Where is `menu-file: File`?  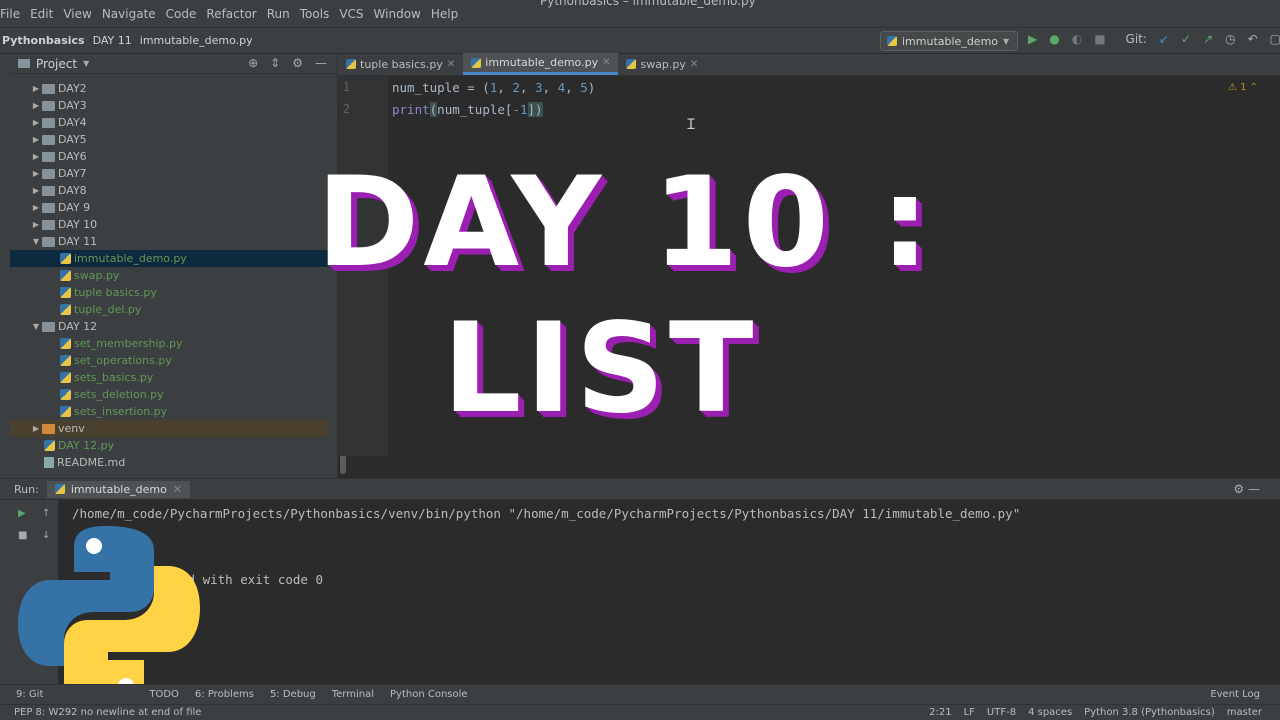
menu-file: File is located at coordinates (10, 14).